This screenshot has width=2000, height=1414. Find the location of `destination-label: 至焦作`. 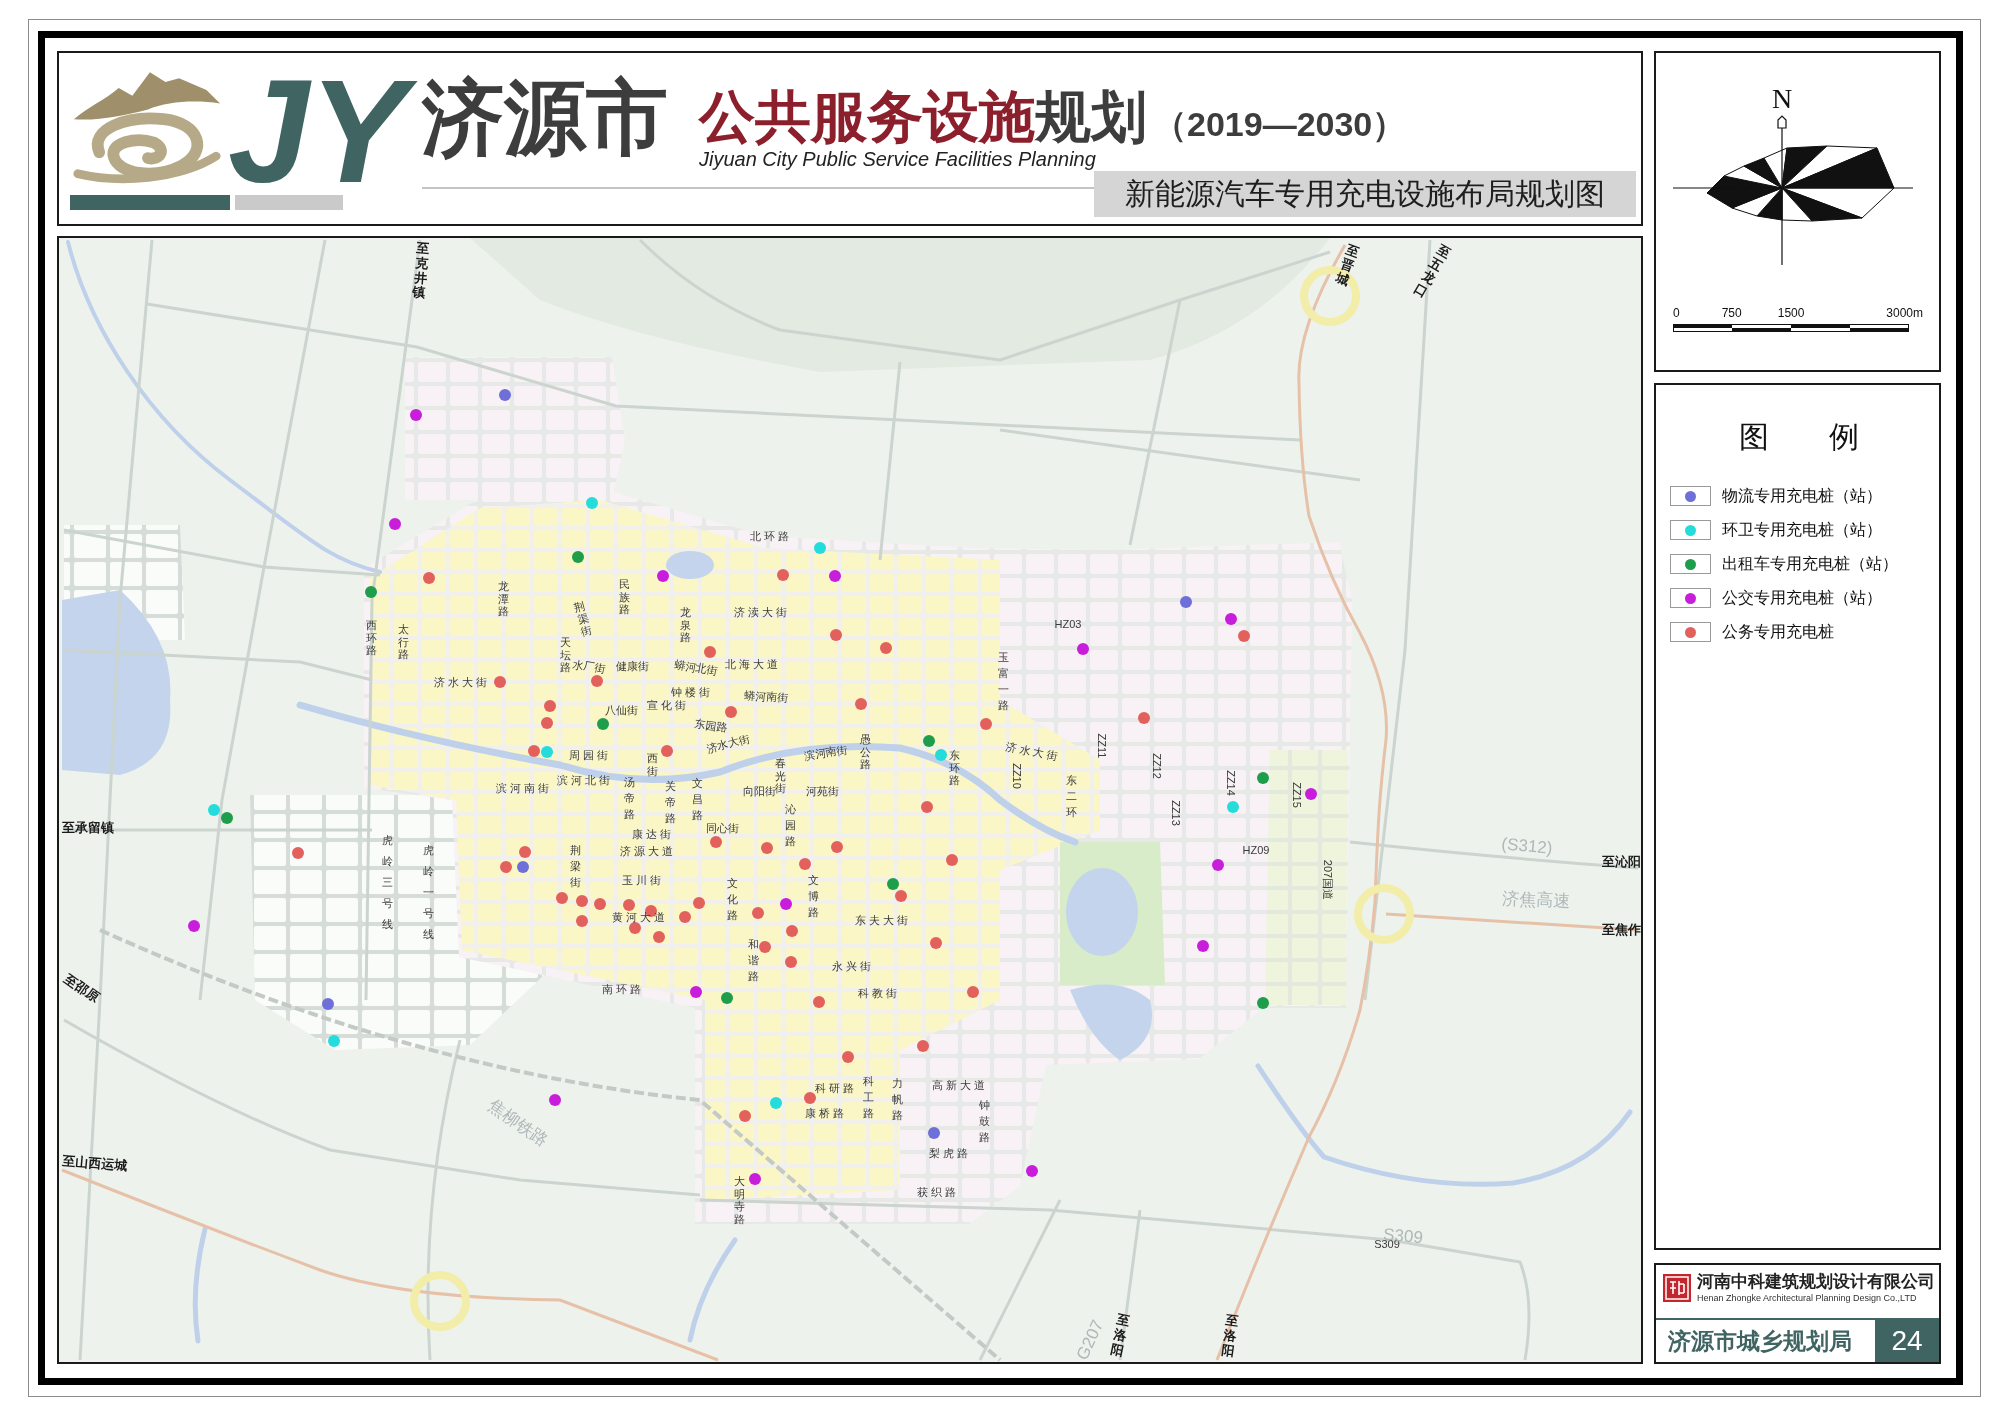

destination-label: 至焦作 is located at coordinates (1621, 929).